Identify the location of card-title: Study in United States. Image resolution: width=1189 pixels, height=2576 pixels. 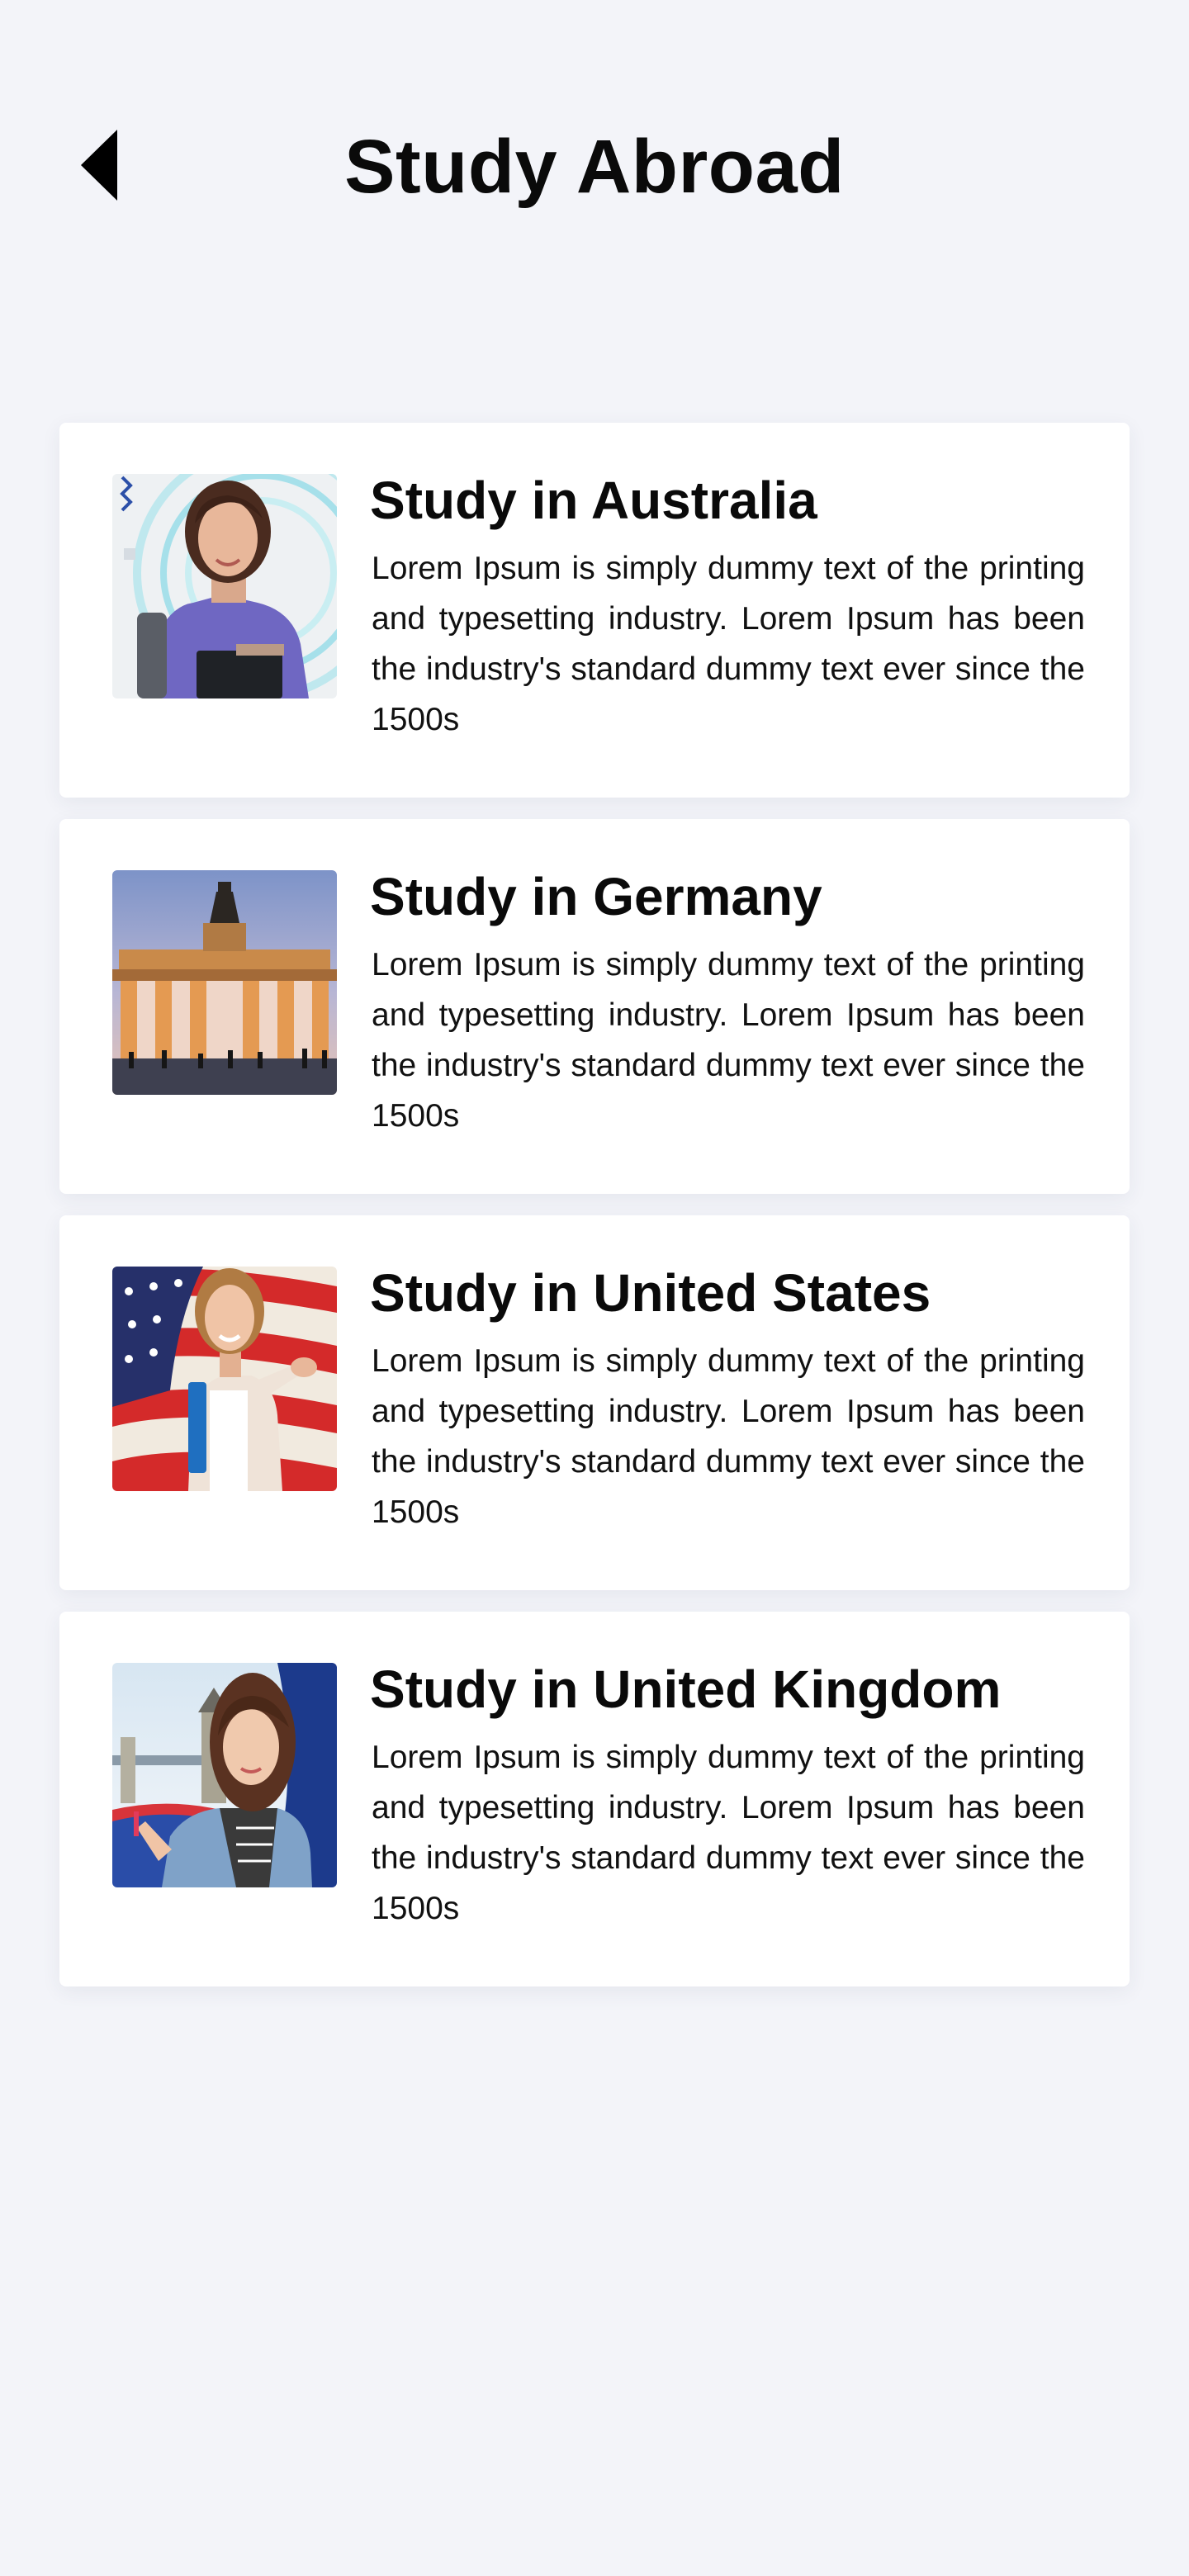
(650, 1293).